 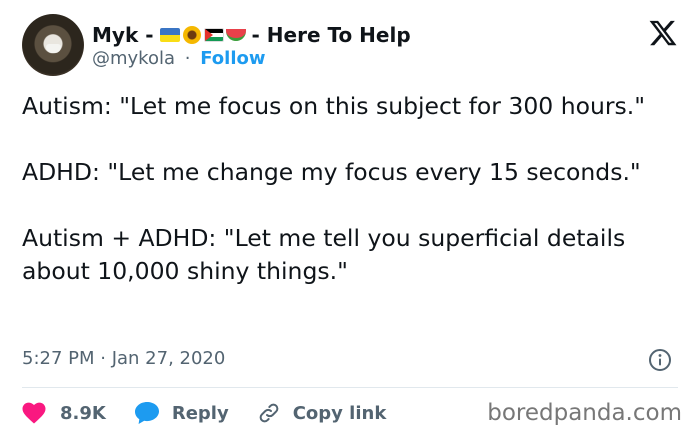 I want to click on sunflower-icon, so click(x=192, y=35).